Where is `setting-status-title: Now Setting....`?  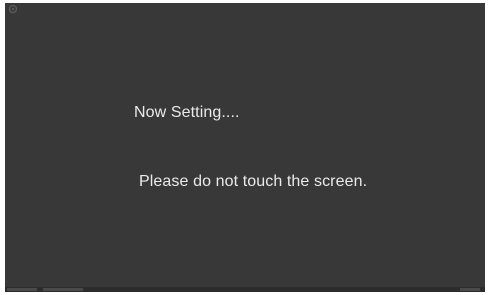 setting-status-title: Now Setting.... is located at coordinates (187, 112).